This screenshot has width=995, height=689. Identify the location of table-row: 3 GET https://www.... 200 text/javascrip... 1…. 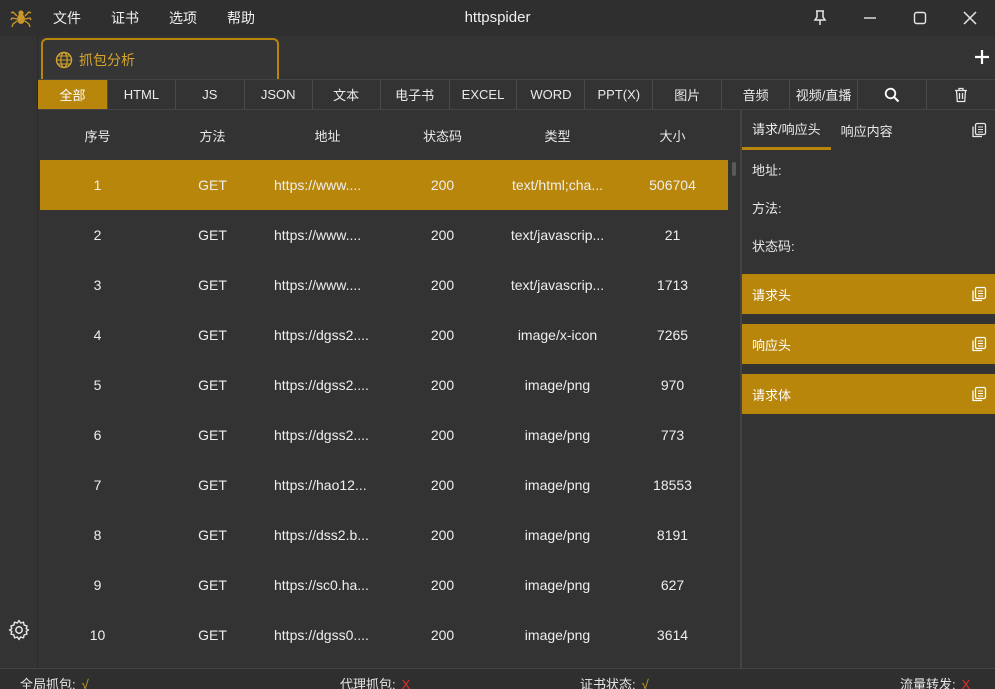
(390, 285).